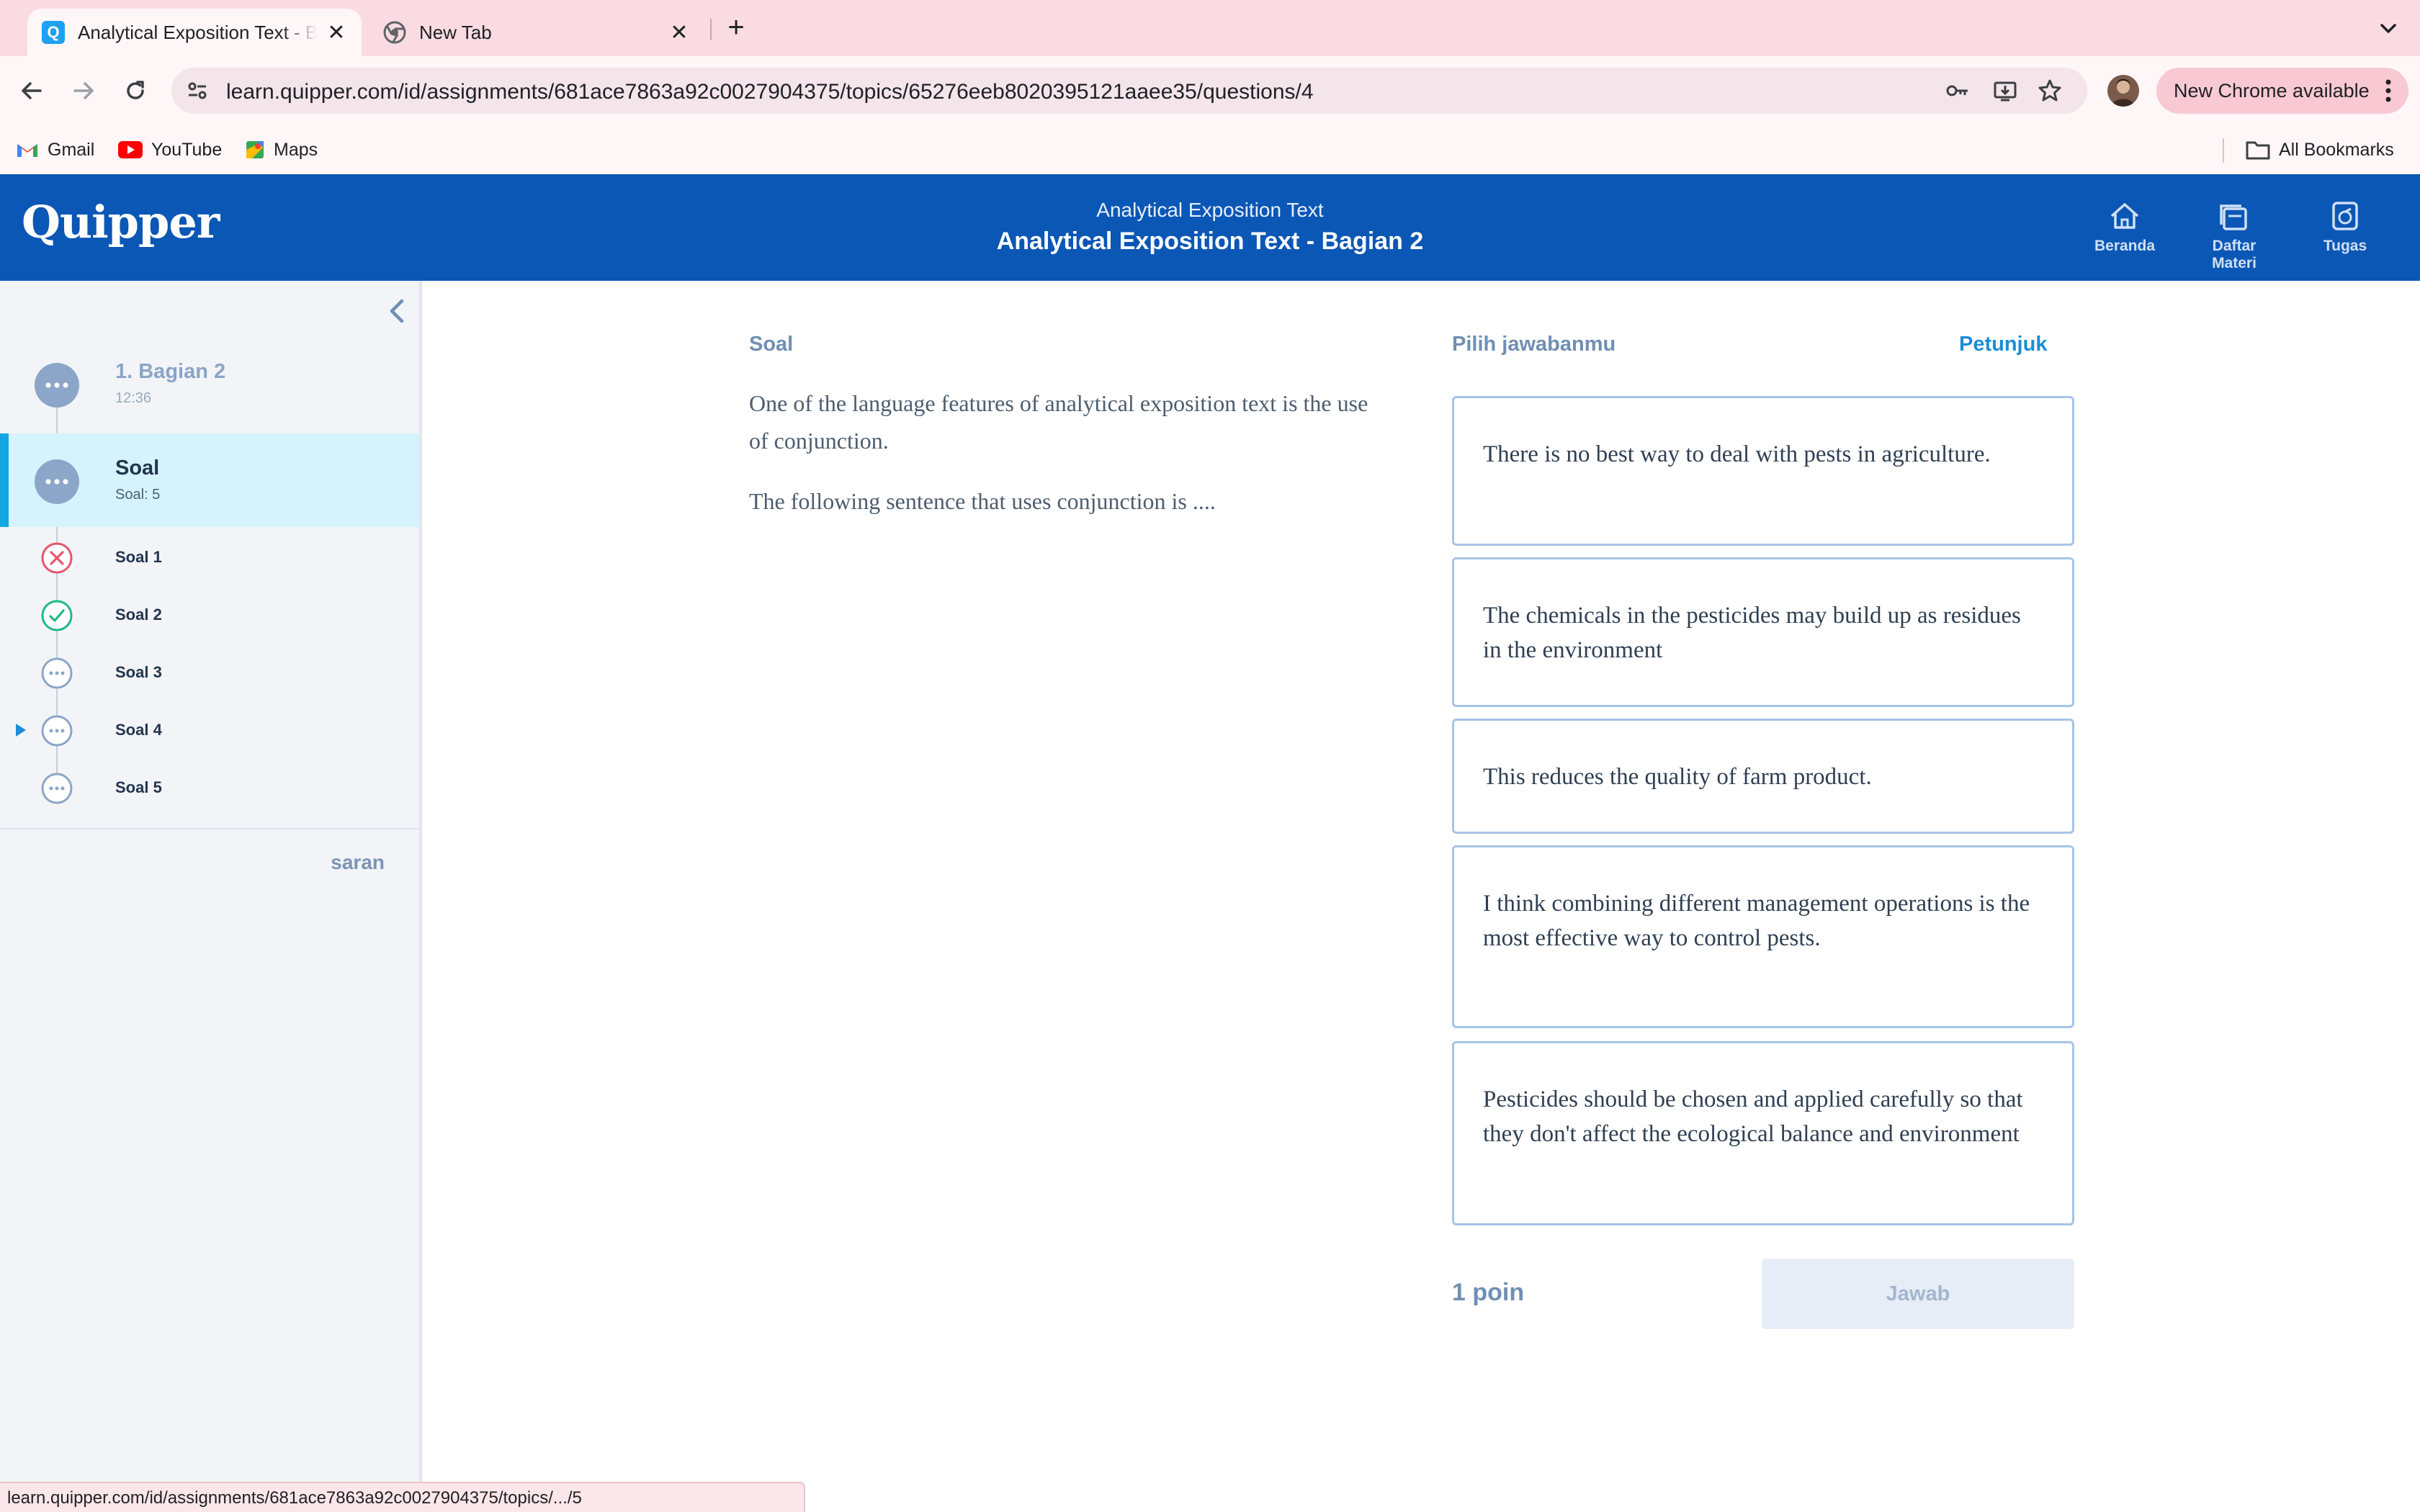 This screenshot has height=1512, width=2420. Describe the element at coordinates (137, 468) in the screenshot. I see `section-title: Soal` at that location.